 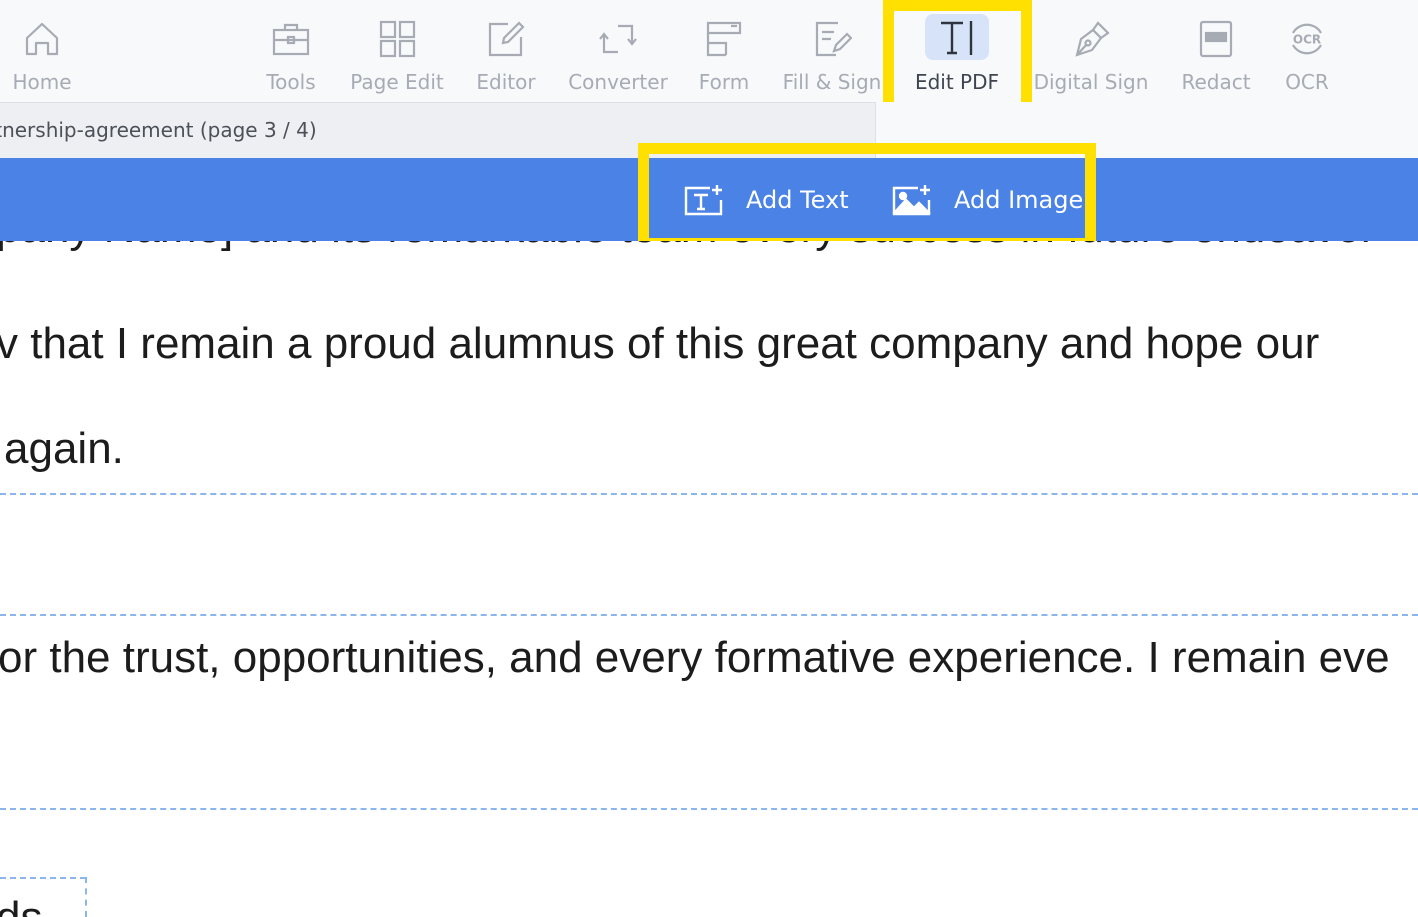 What do you see at coordinates (1307, 82) in the screenshot?
I see `toolbar-ocr-label: OCR` at bounding box center [1307, 82].